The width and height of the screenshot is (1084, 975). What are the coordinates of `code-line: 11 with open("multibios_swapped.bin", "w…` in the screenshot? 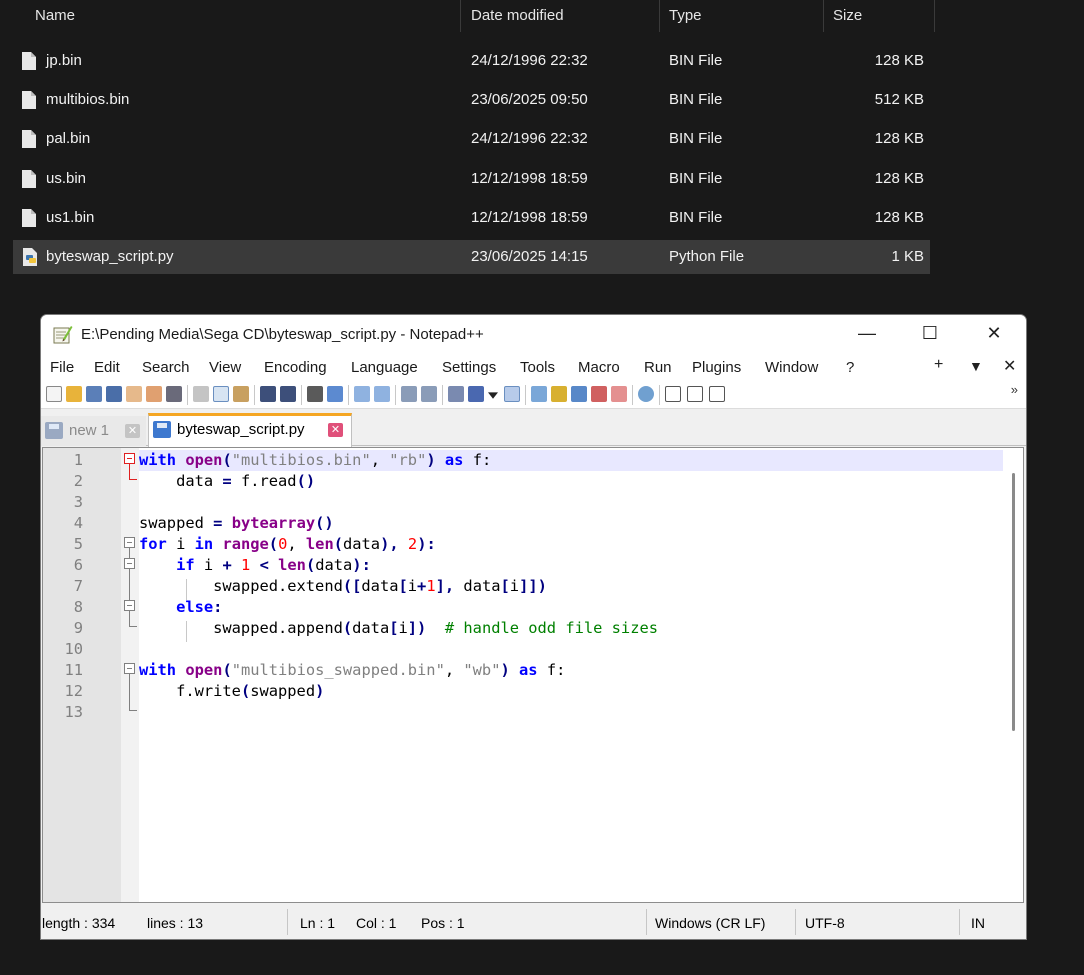 It's located at (523, 670).